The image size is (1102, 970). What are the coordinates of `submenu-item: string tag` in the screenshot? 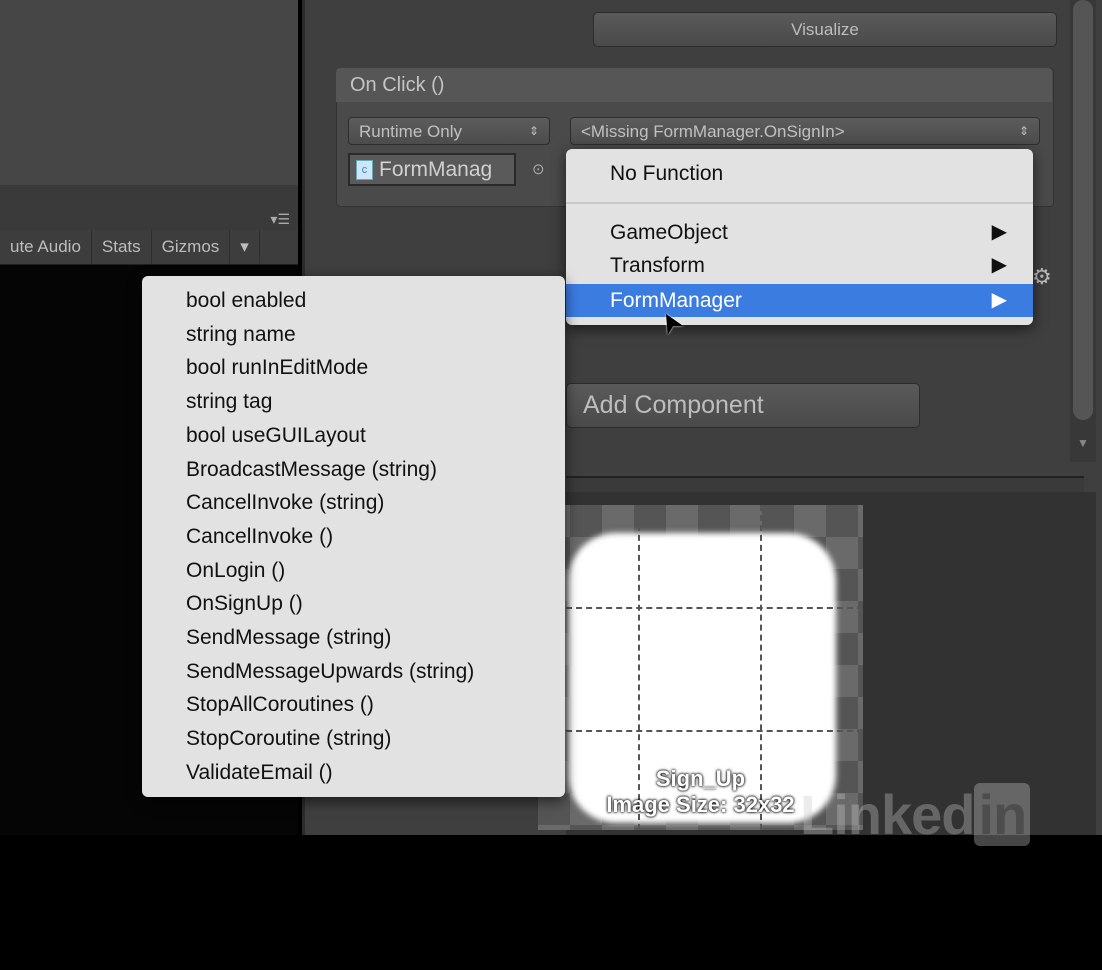 It's located at (353, 402).